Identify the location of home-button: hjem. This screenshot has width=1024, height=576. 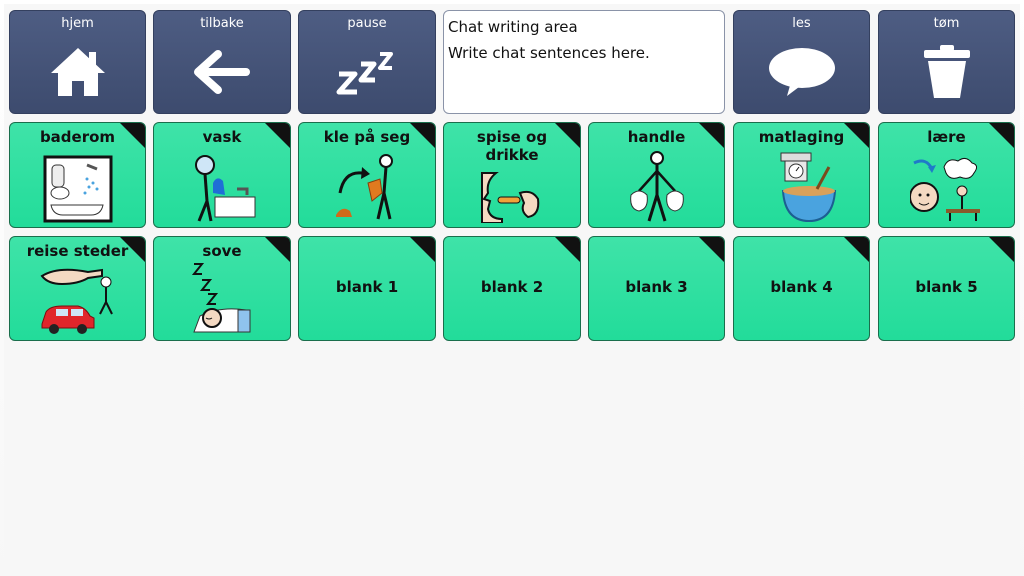
(77, 62).